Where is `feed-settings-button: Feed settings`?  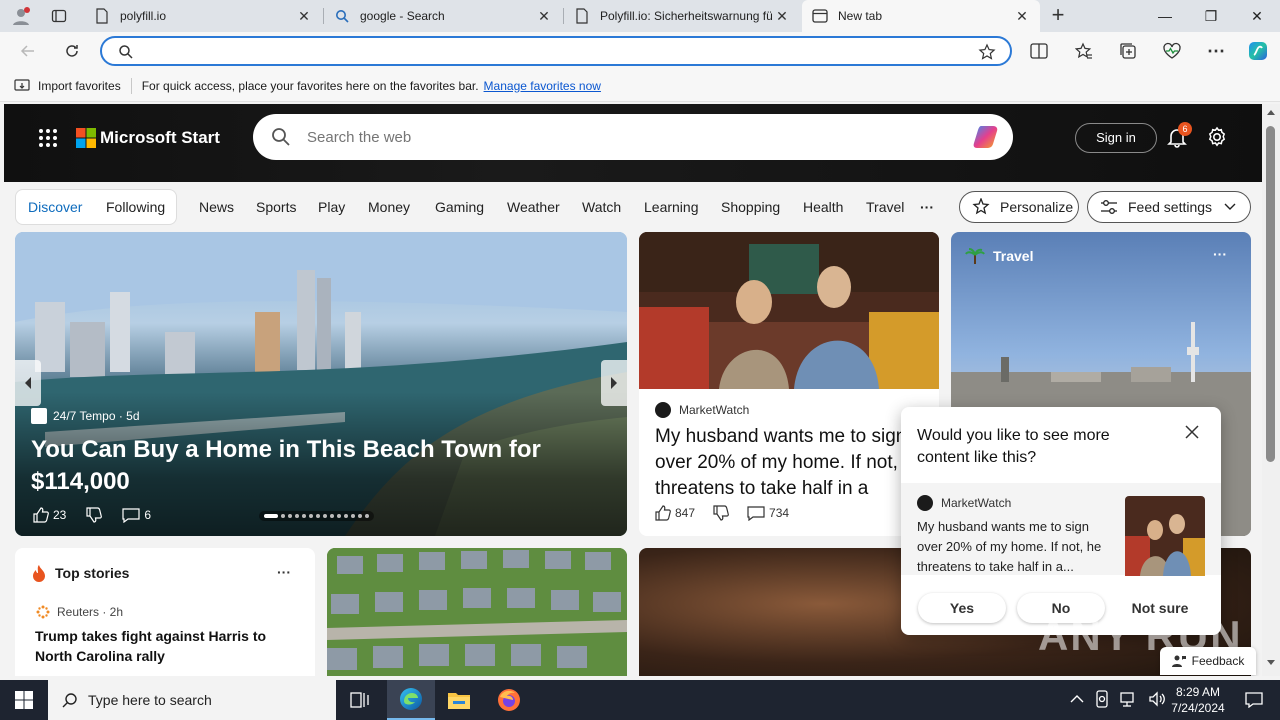
feed-settings-button: Feed settings is located at coordinates (1169, 207).